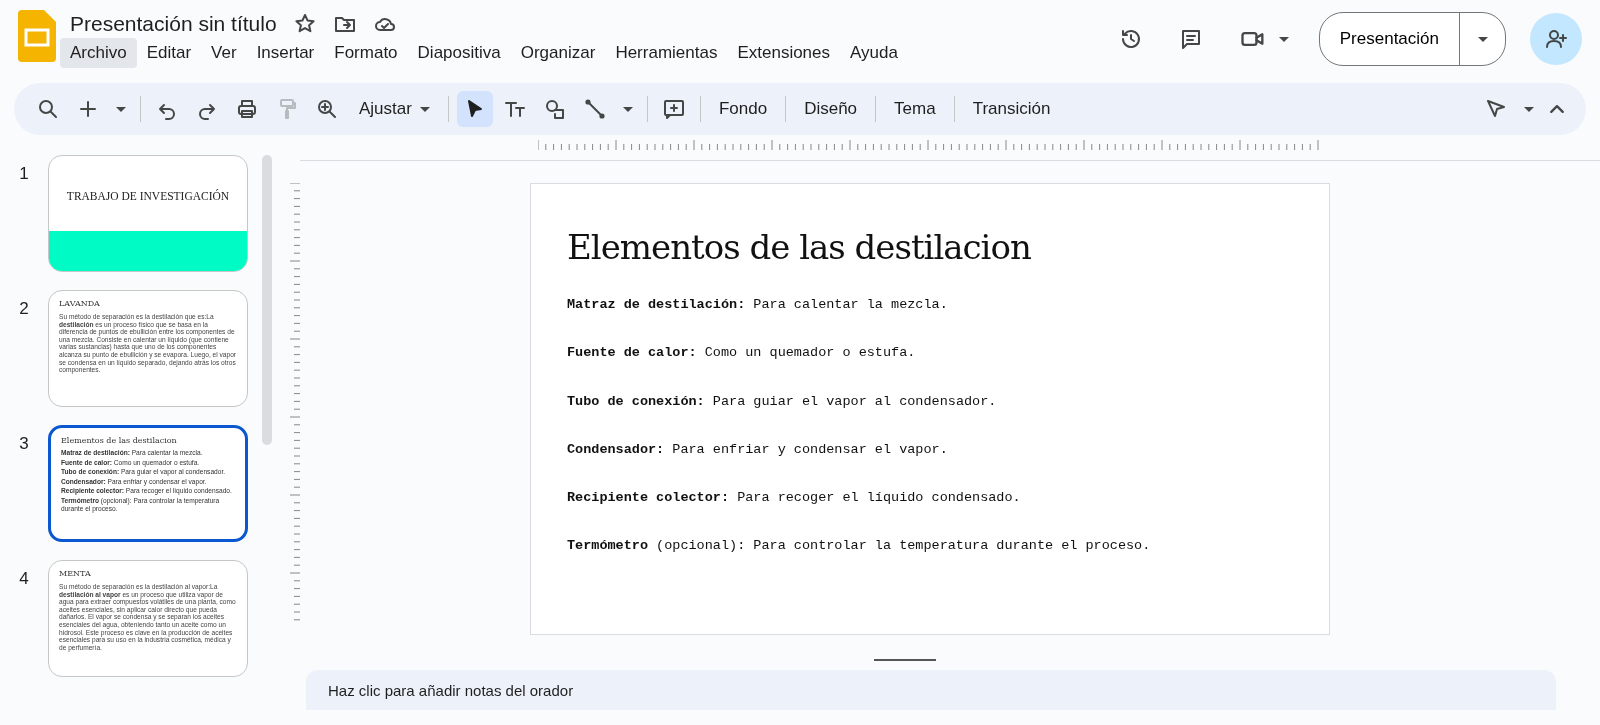  I want to click on slide-text: Recipiente colector: Para recoger el líquido condensado., so click(930, 498).